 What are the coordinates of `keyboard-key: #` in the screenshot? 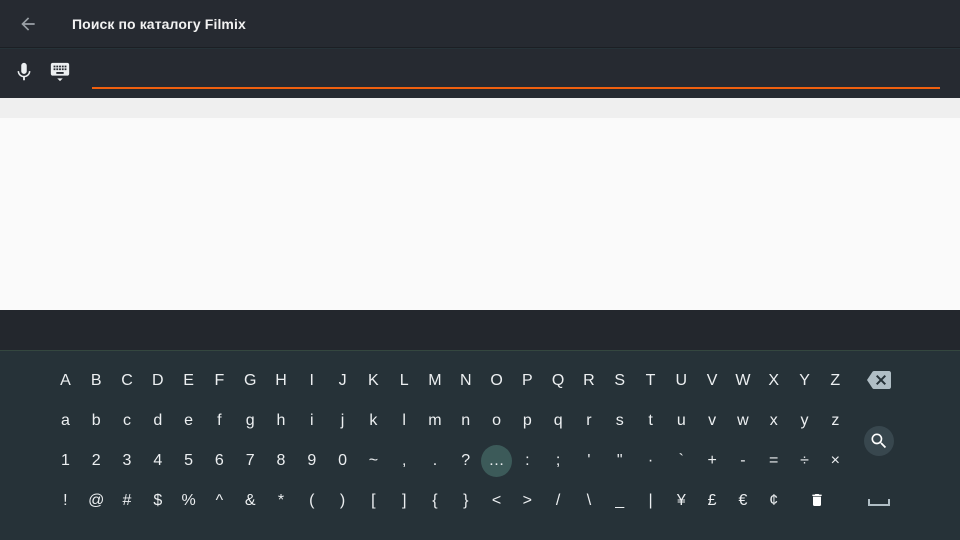 It's located at (127, 501).